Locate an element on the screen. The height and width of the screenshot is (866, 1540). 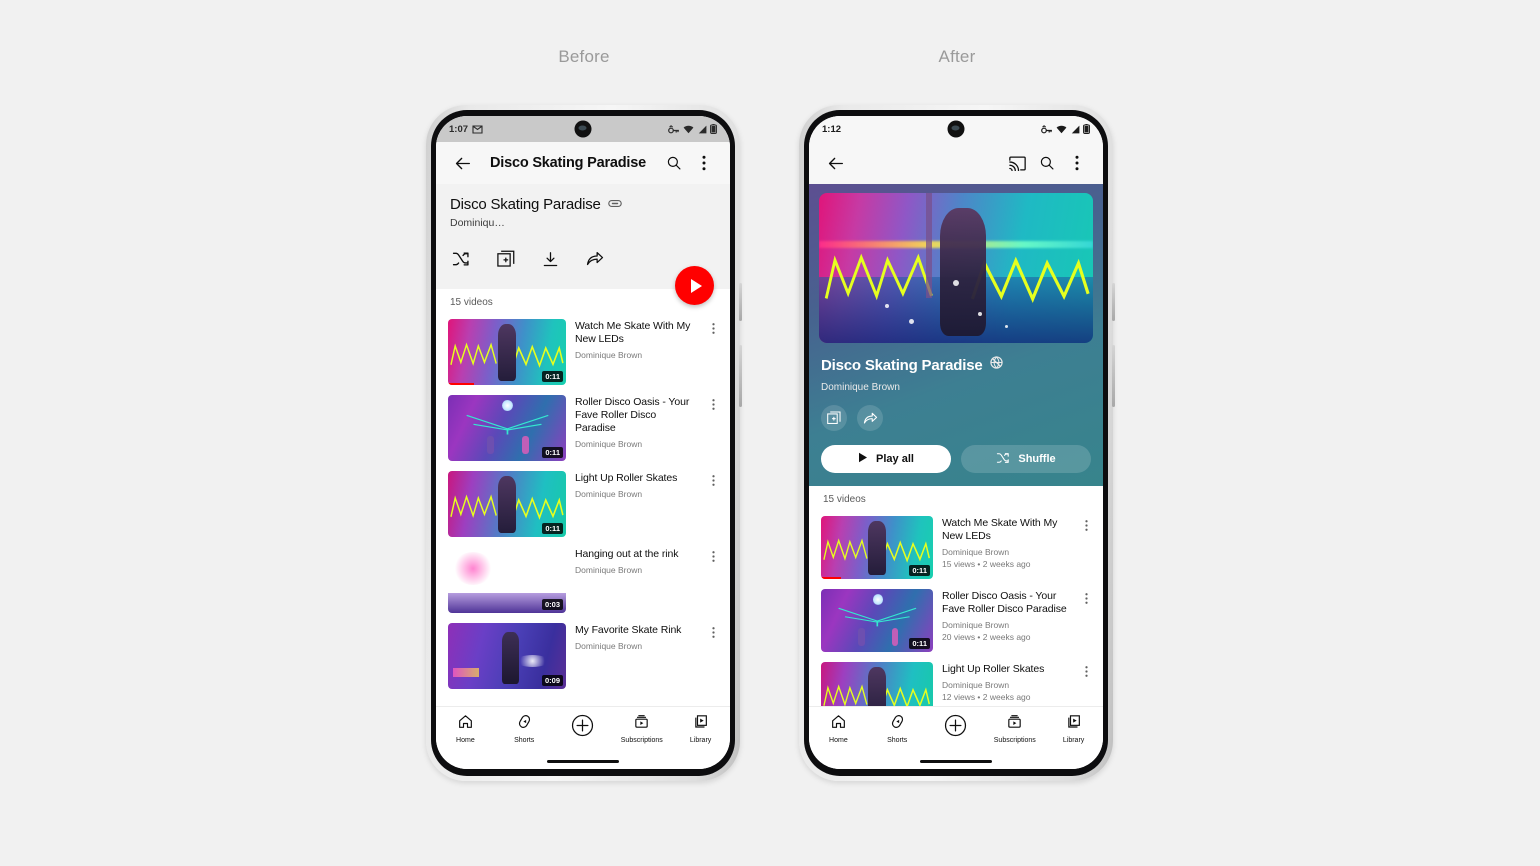
nav-item-label is located at coordinates (956, 748).